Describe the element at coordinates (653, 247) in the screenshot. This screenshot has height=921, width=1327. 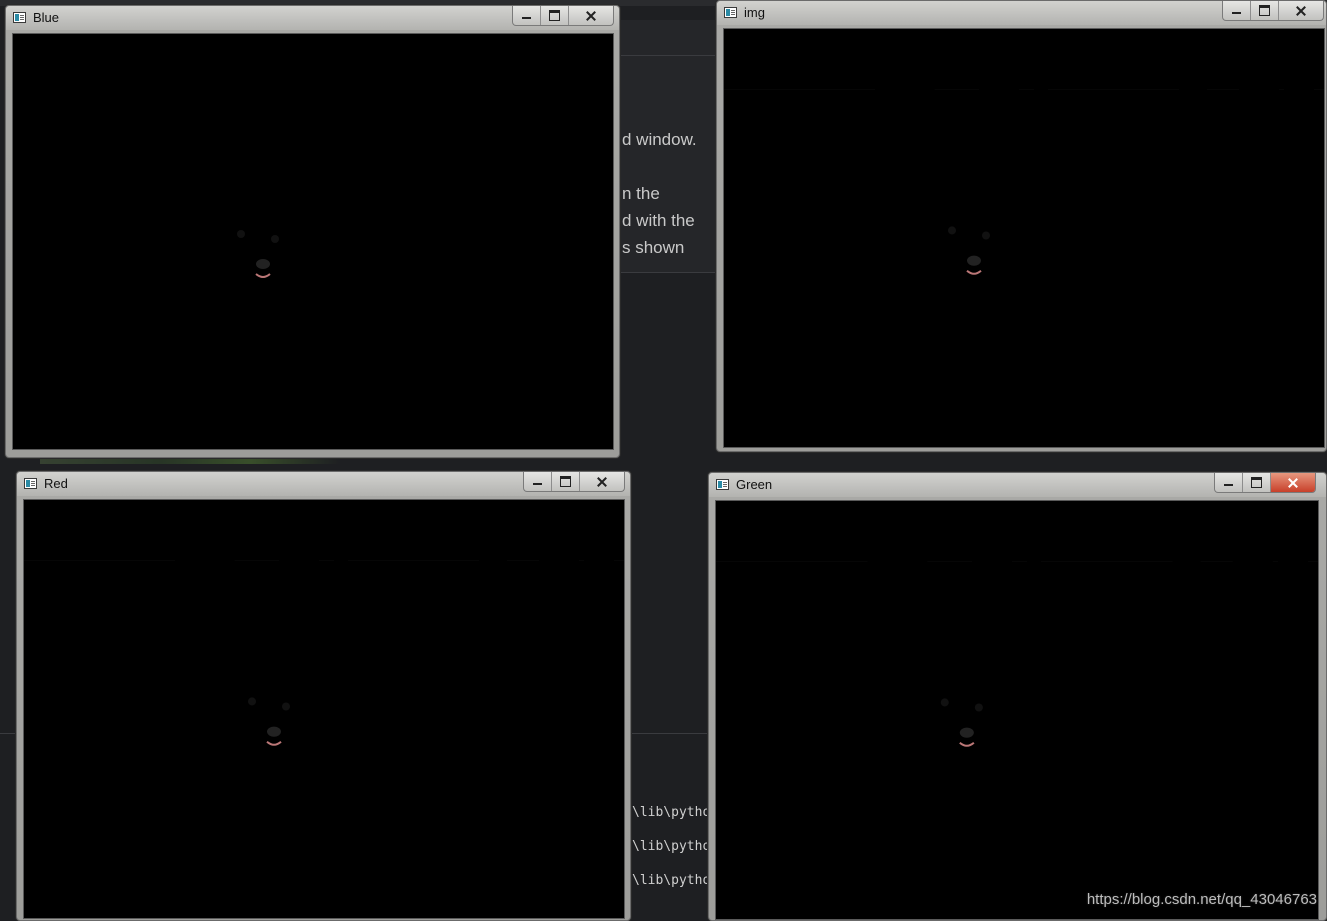
I see `editor-text-line: s shown` at that location.